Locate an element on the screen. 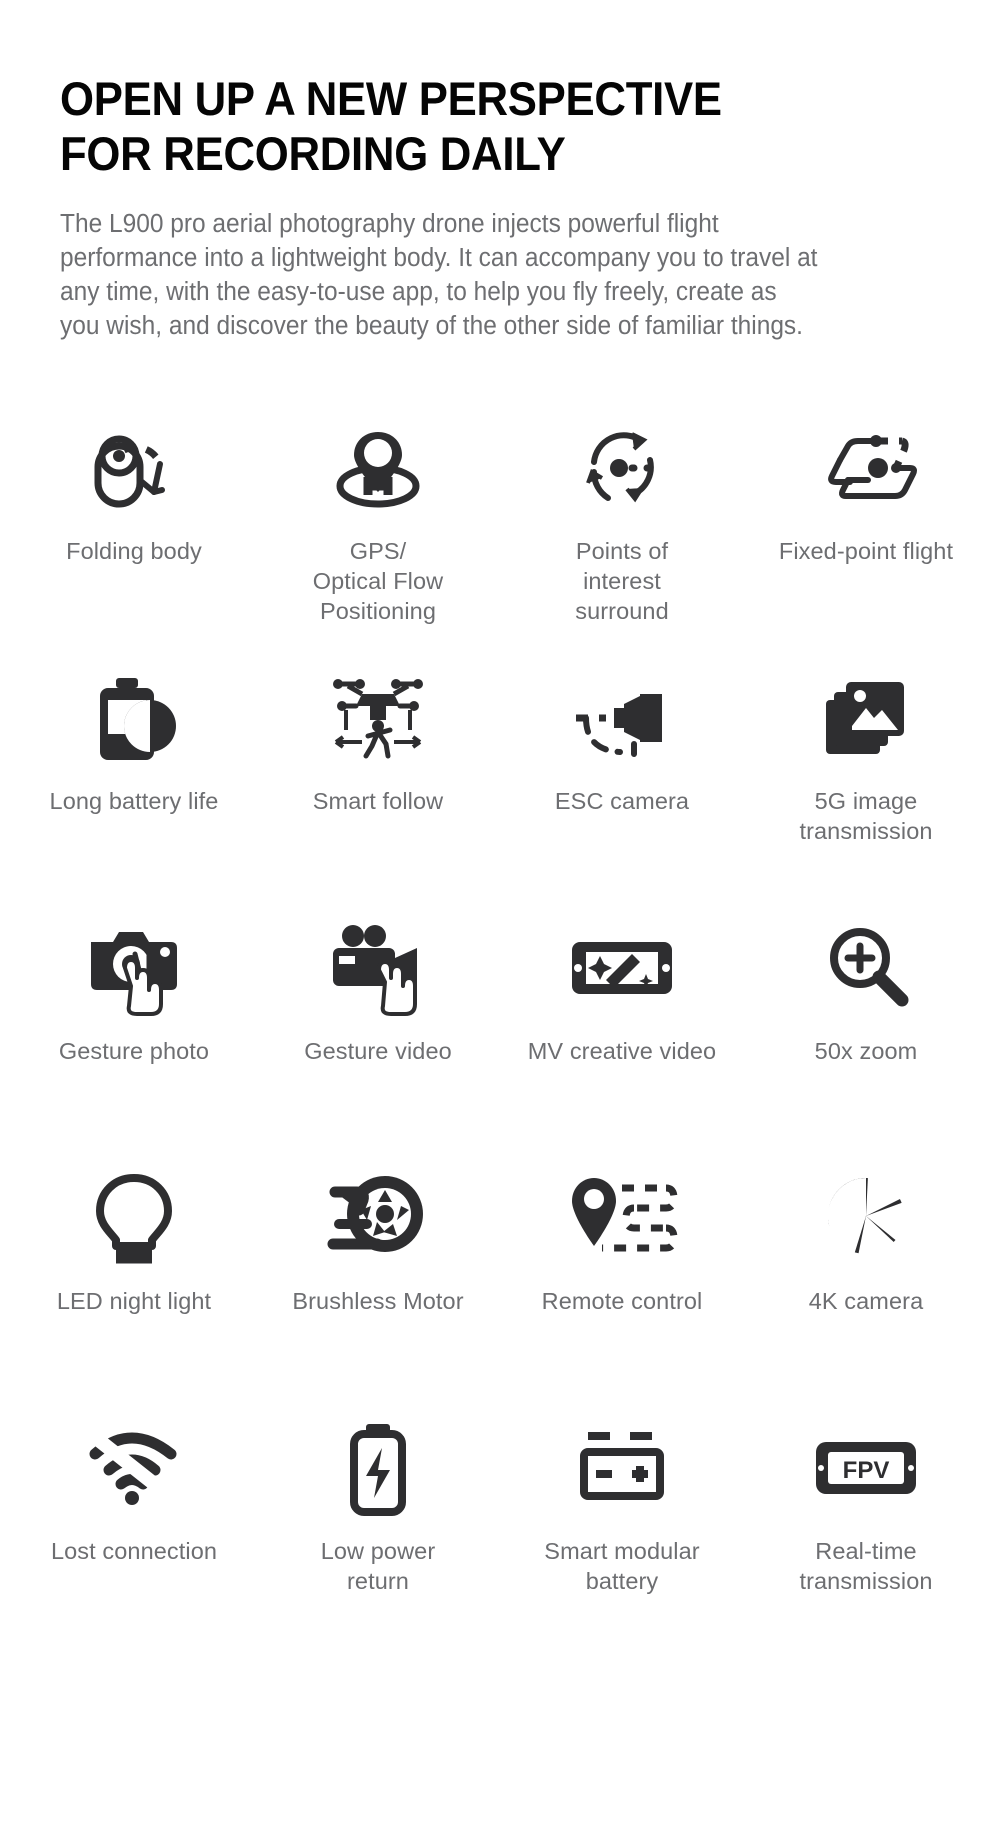  esc-camera-icon is located at coordinates (622, 718).